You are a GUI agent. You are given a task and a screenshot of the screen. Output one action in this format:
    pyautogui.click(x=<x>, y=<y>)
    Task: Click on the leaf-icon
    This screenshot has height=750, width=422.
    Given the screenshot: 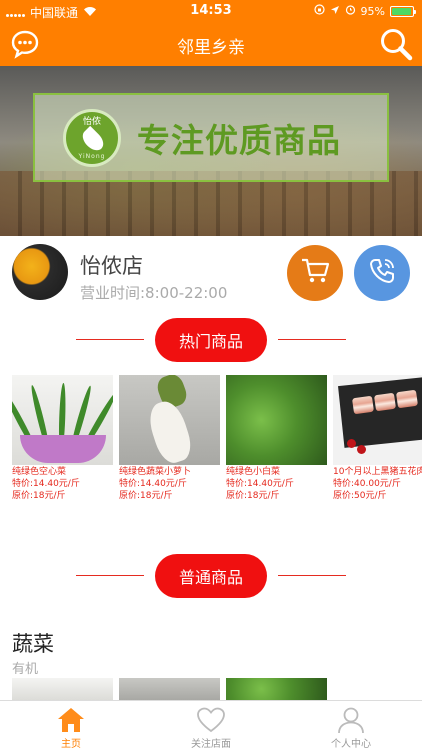 What is the action you would take?
    pyautogui.click(x=93, y=139)
    